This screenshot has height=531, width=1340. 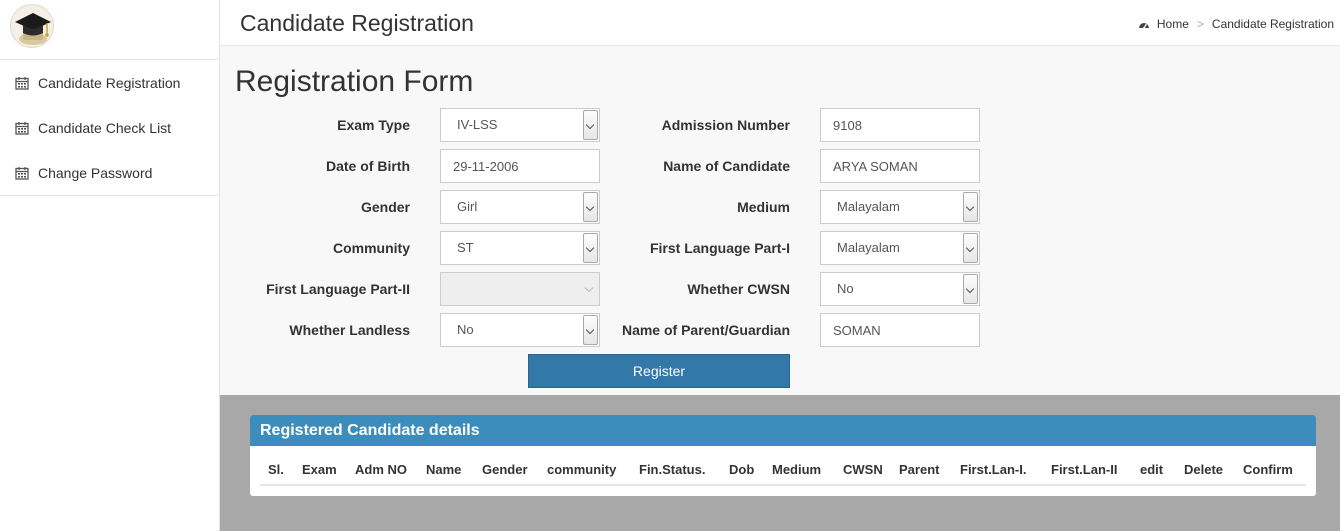 I want to click on form-row: Date of Birth Name of Candidate, so click(x=780, y=166).